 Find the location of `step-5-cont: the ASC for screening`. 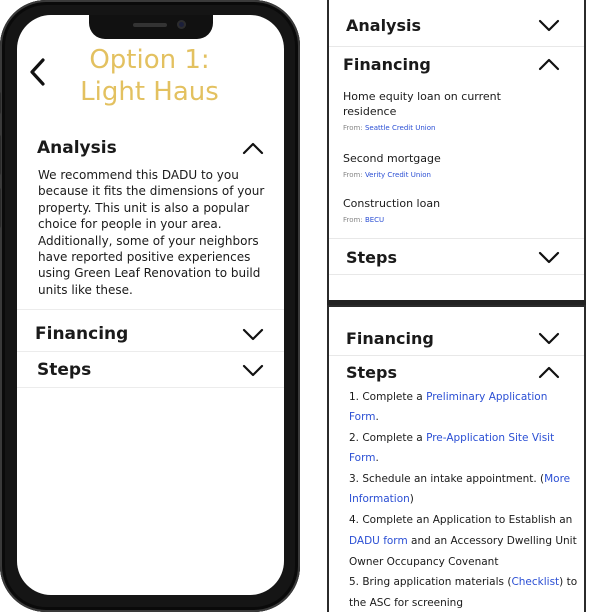

step-5-cont: the ASC for screening is located at coordinates (406, 603).